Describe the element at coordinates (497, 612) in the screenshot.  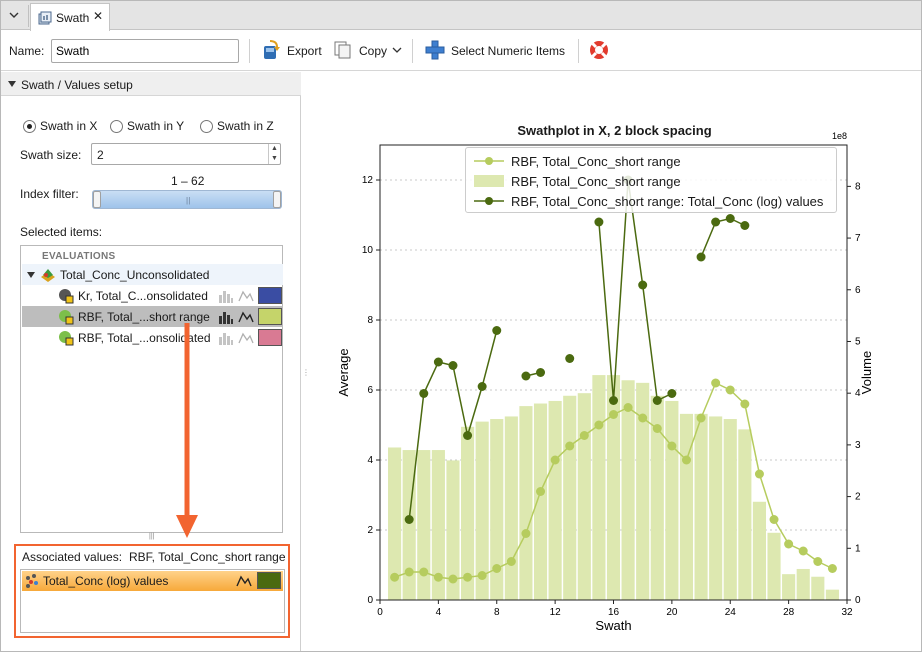
I see `x-tick-label: 8` at that location.